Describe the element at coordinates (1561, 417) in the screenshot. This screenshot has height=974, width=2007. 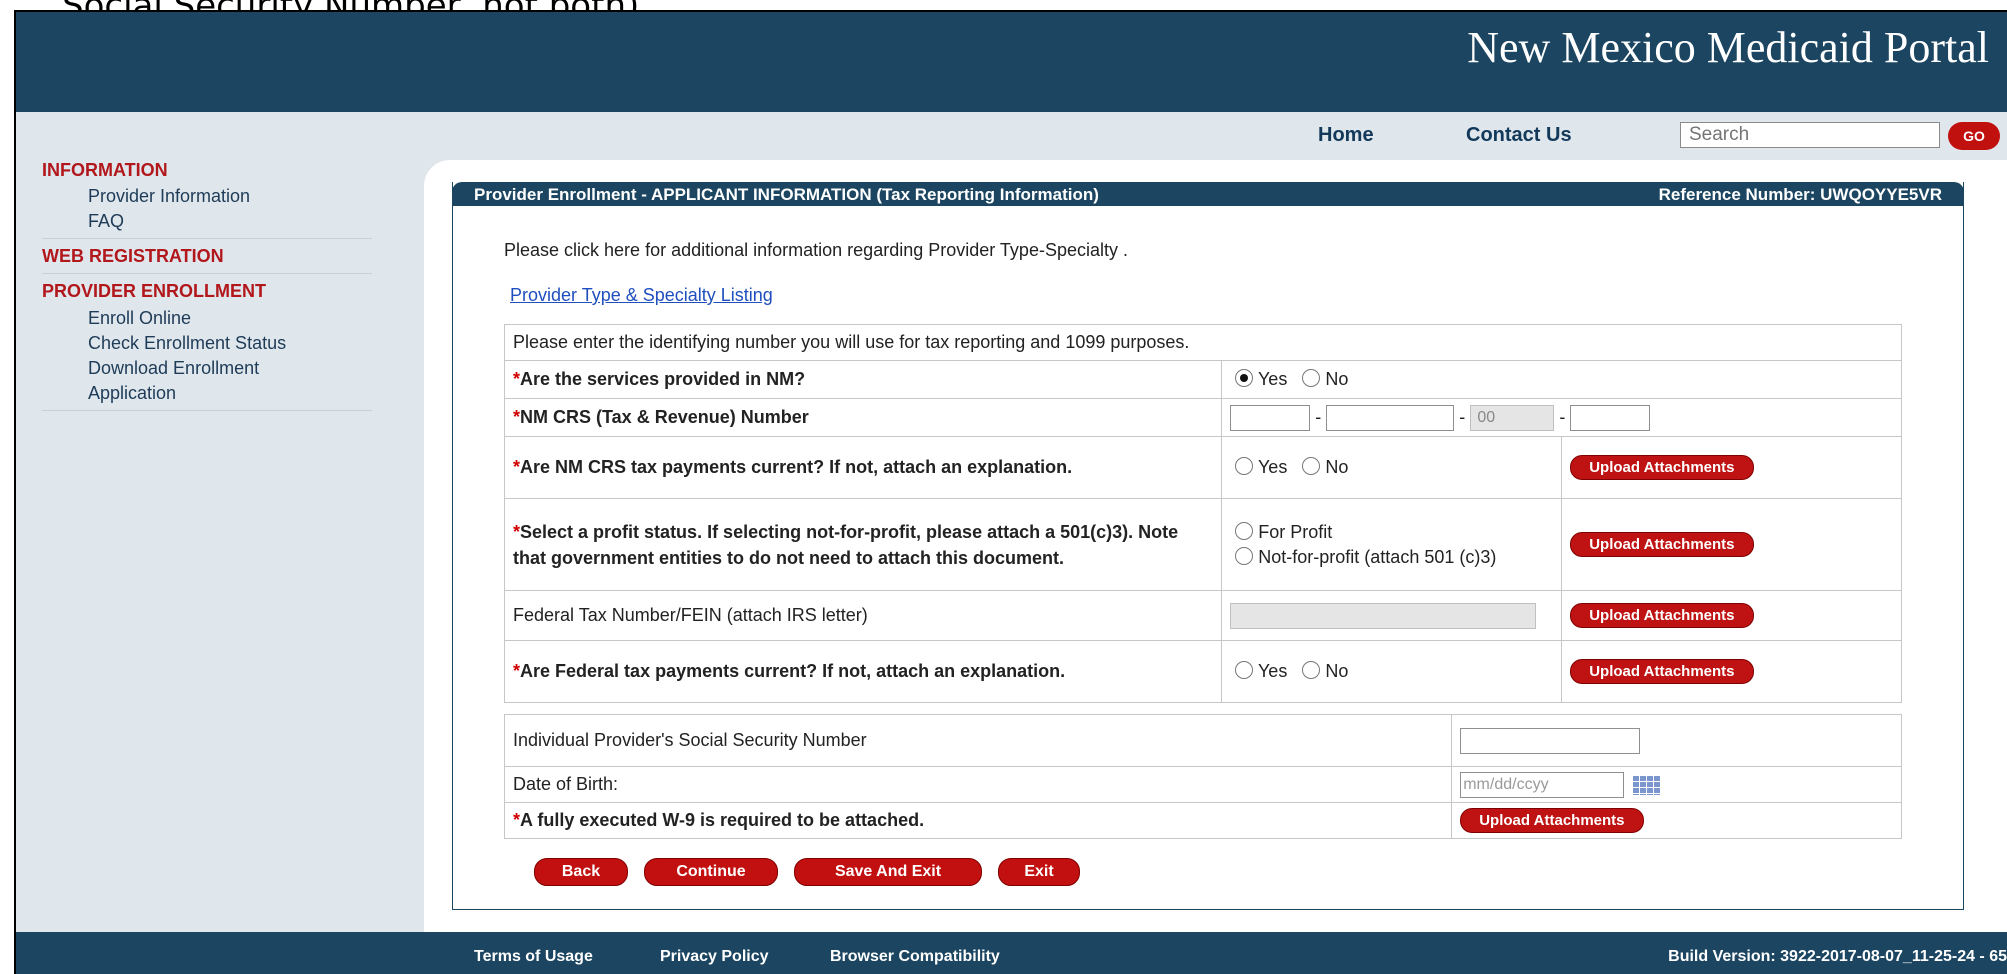
I see `crs-number-fields: - - 00 -` at that location.